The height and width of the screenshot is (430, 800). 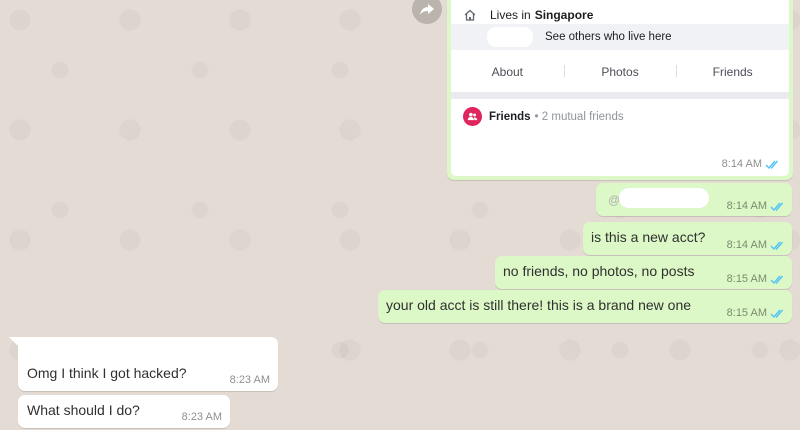 What do you see at coordinates (608, 37) in the screenshot?
I see `see-others-link: See others who live here` at bounding box center [608, 37].